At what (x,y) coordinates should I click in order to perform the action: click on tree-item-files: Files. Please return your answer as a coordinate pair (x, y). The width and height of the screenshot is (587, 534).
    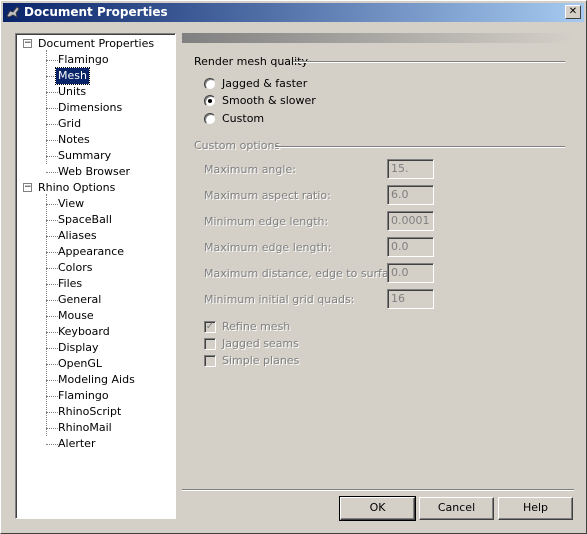
    Looking at the image, I should click on (95, 284).